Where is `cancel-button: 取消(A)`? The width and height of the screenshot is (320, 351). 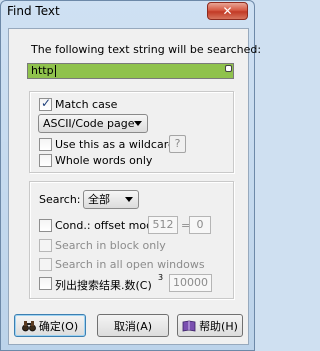 cancel-button: 取消(A) is located at coordinates (133, 325).